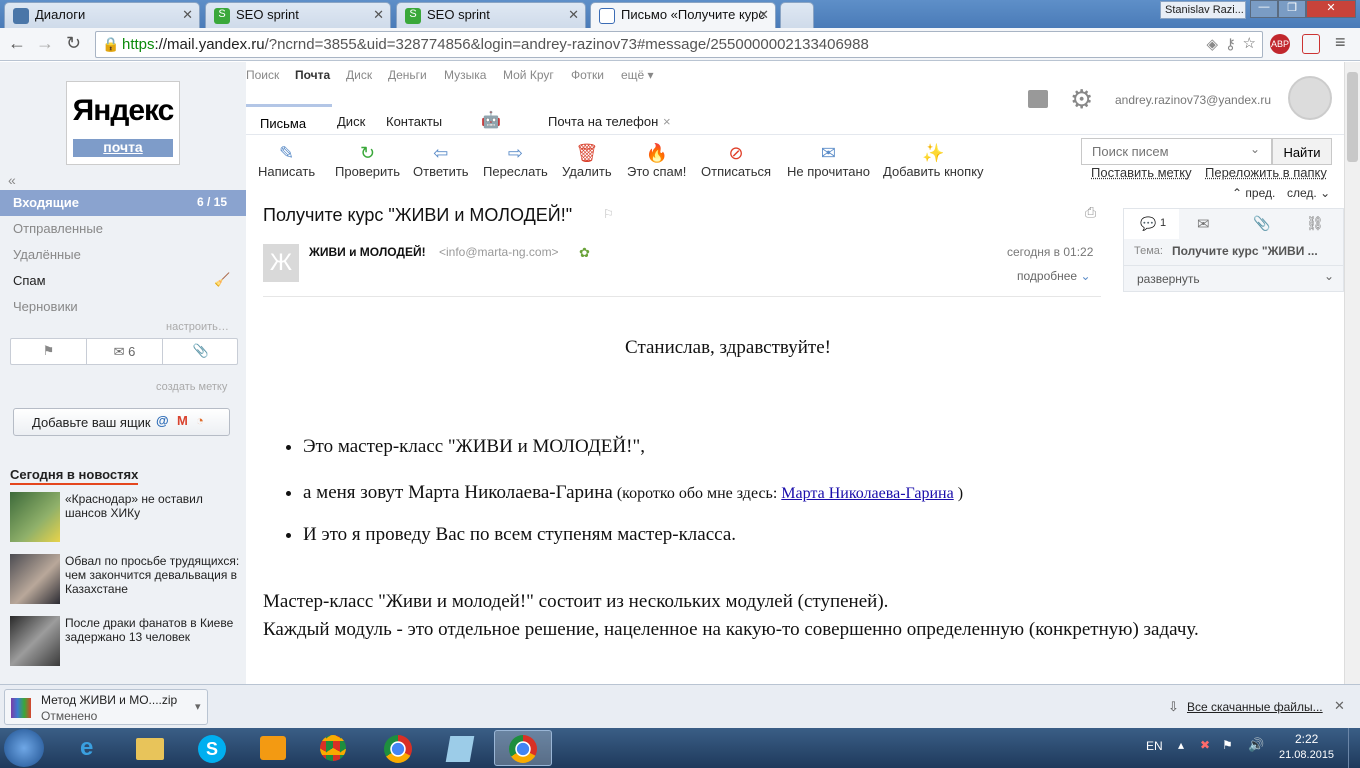  I want to click on tray-arrow-icon: ▴, so click(1181, 745).